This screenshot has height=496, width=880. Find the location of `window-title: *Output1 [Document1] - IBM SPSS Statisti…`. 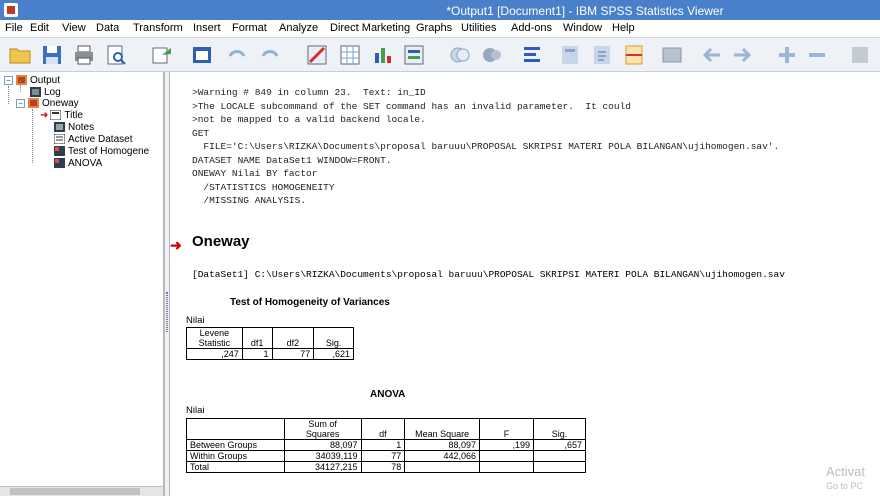

window-title: *Output1 [Document1] - IBM SPSS Statisti… is located at coordinates (585, 11).